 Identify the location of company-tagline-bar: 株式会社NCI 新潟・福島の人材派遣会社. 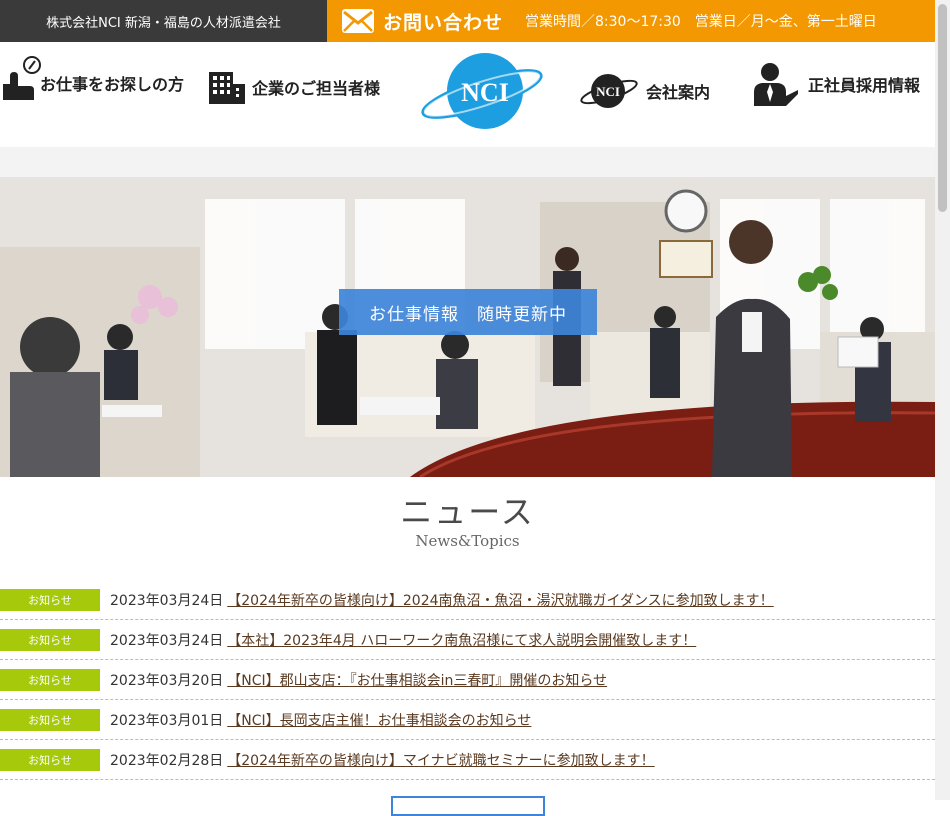
(163, 21).